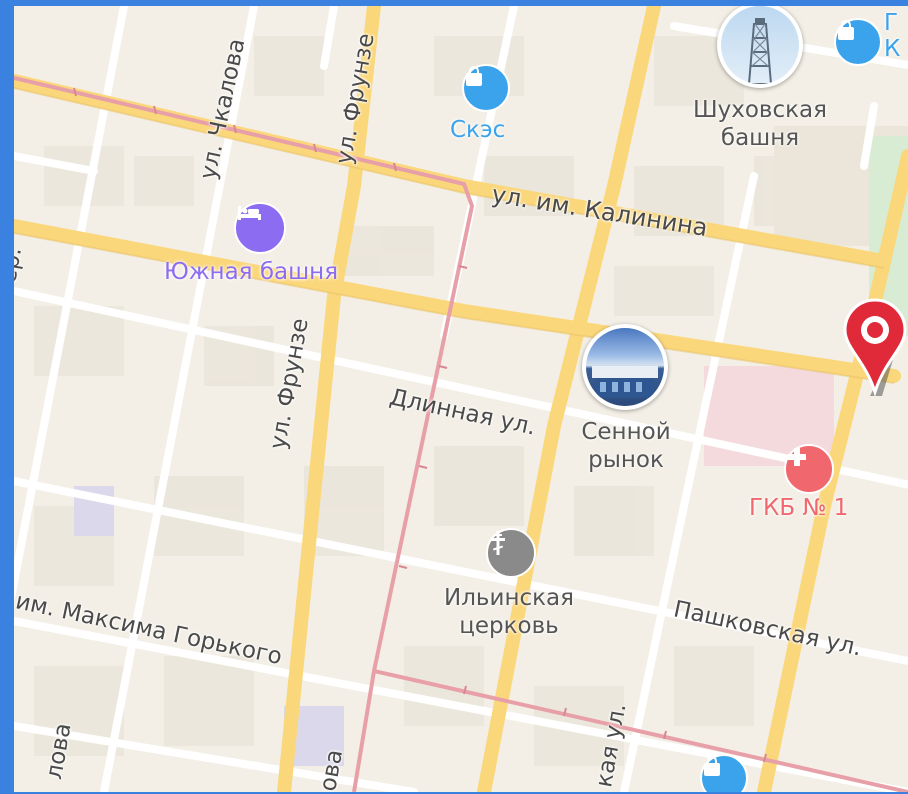  I want to click on poi-label-south-tower: Южная башня, so click(251, 272).